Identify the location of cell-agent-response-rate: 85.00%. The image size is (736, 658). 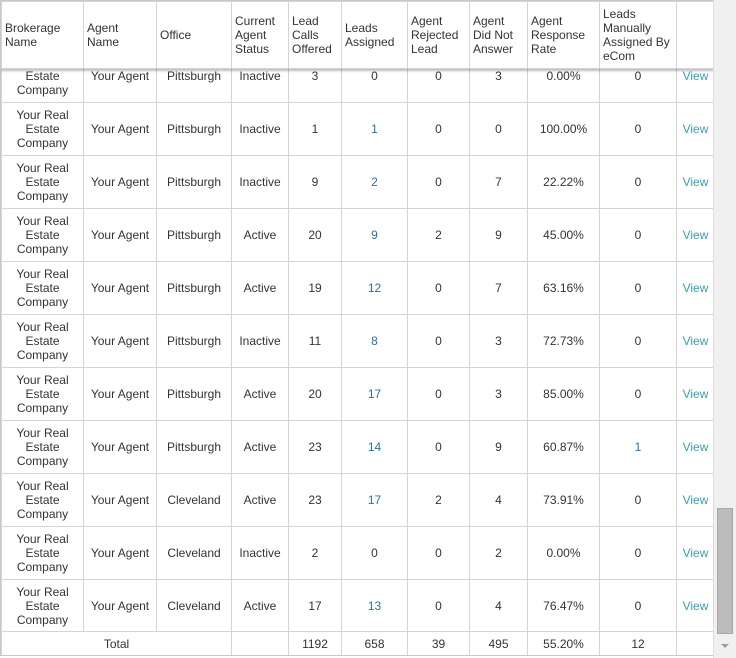
(563, 394).